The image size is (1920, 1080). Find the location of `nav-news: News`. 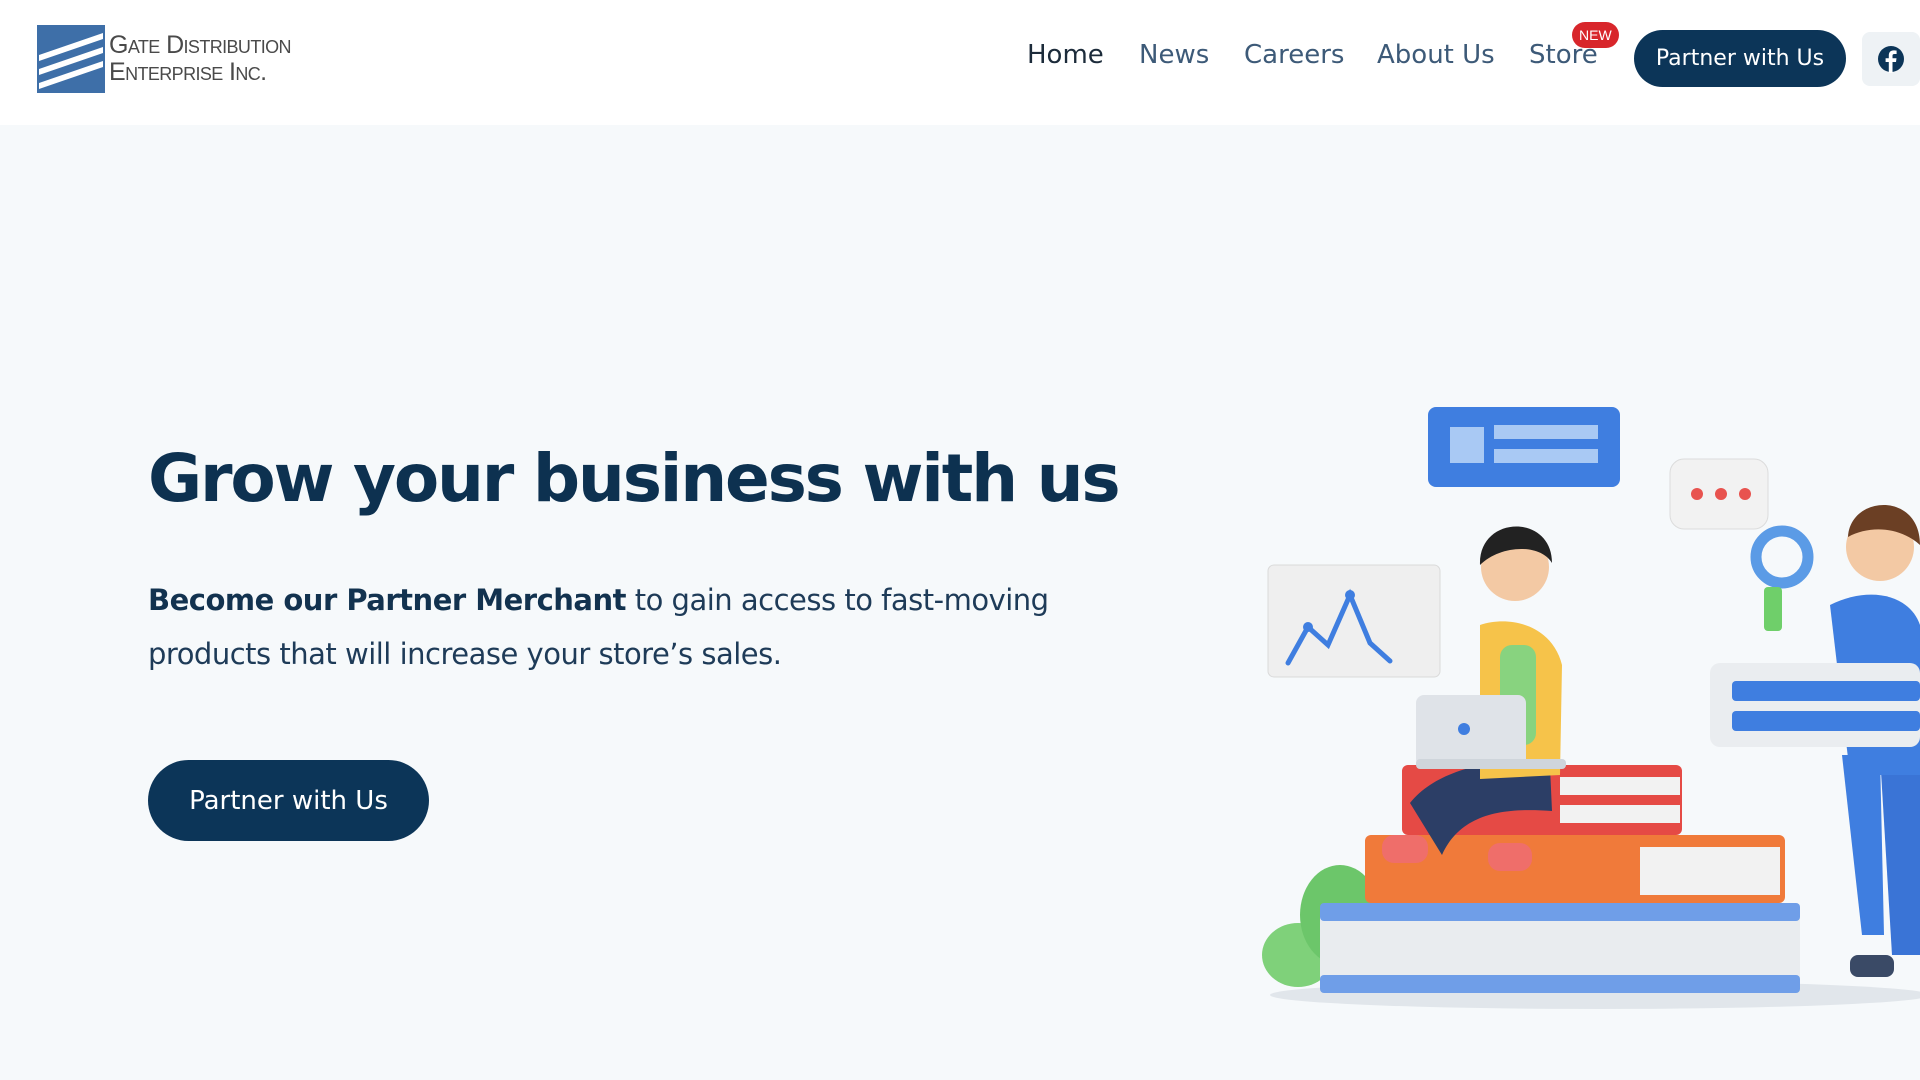

nav-news: News is located at coordinates (1174, 55).